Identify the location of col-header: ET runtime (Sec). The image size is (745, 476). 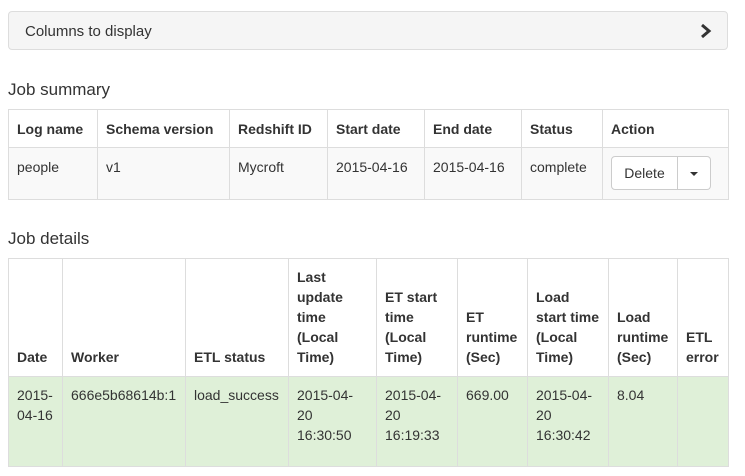
(492, 317).